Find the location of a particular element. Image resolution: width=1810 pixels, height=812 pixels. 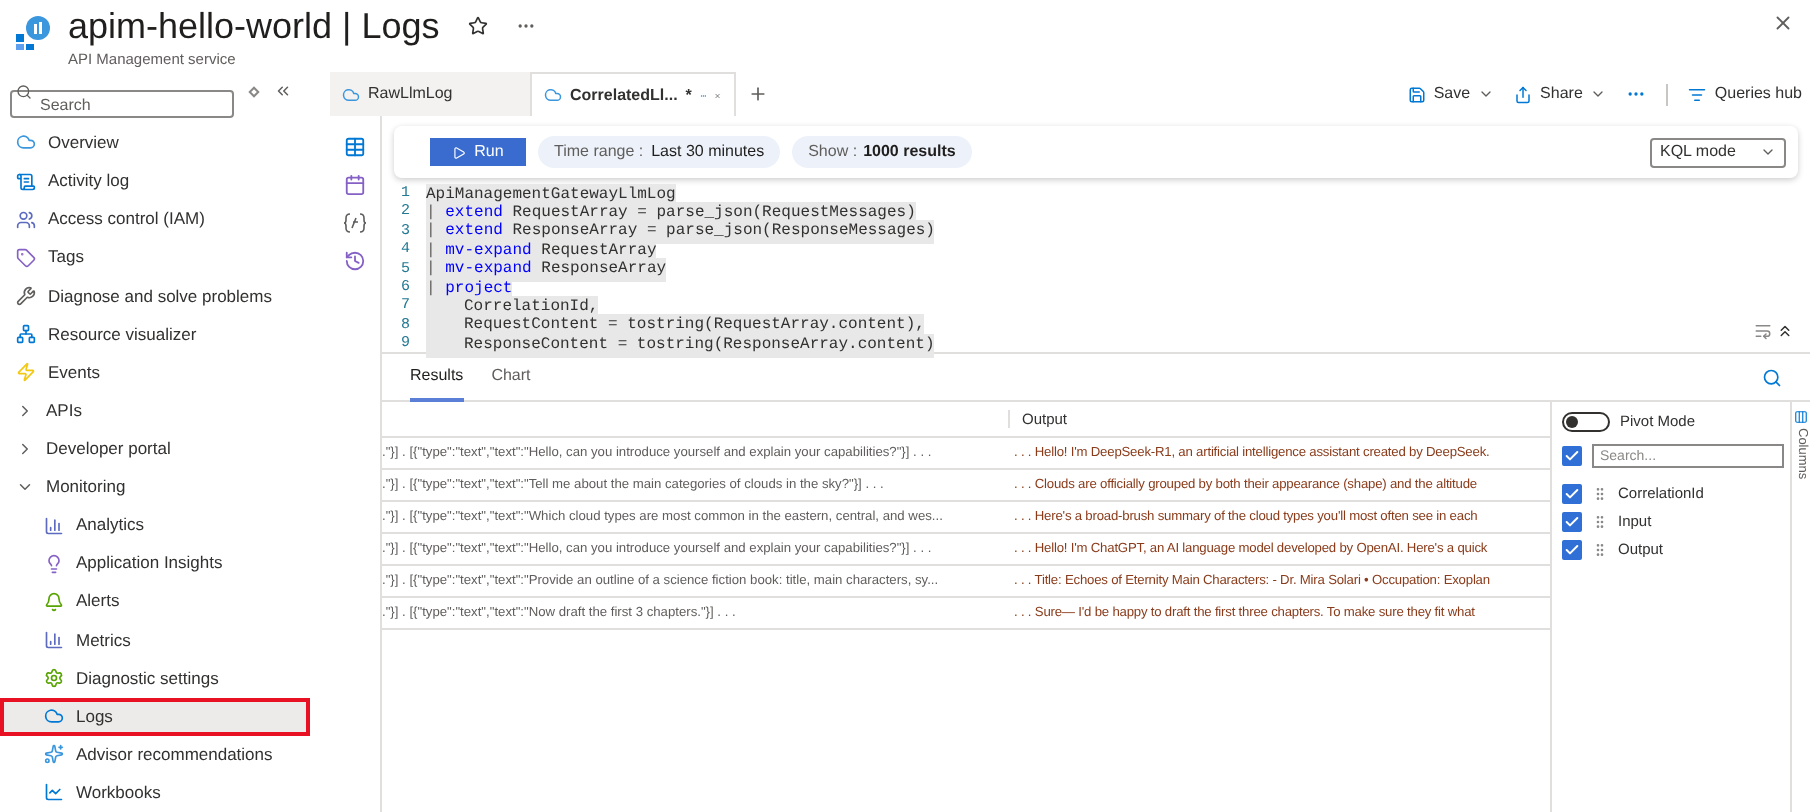

show-button: Show : 1000 results is located at coordinates (882, 152).